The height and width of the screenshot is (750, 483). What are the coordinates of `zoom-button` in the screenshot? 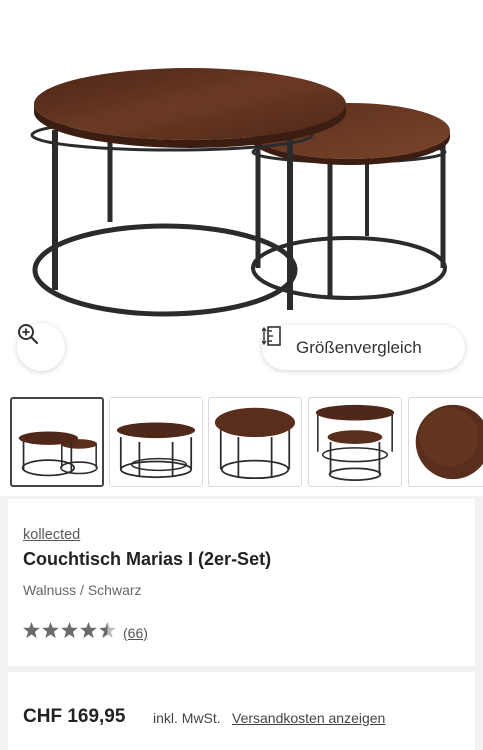 It's located at (41, 347).